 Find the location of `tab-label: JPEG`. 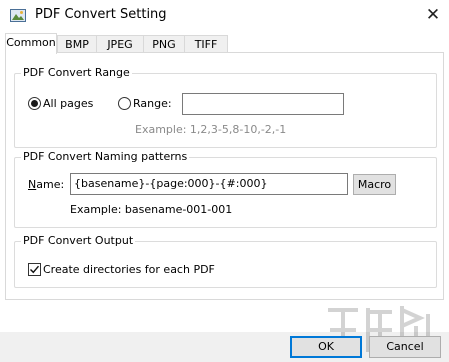

tab-label: JPEG is located at coordinates (120, 44).